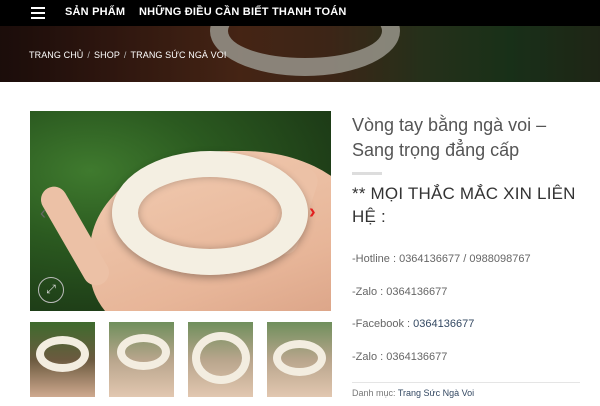  Describe the element at coordinates (375, 393) in the screenshot. I see `category-label: Danh mục:` at that location.